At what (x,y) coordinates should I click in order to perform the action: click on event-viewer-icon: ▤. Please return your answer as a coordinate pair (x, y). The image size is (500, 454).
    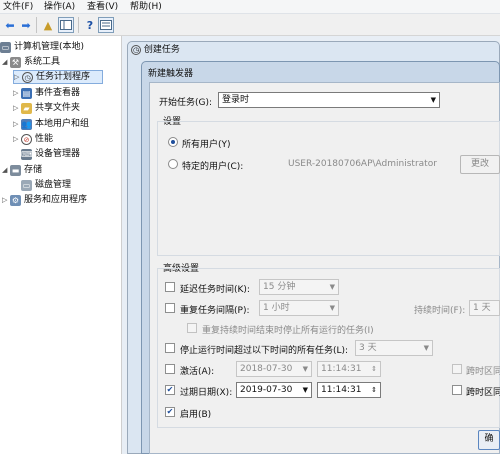
    Looking at the image, I should click on (26, 93).